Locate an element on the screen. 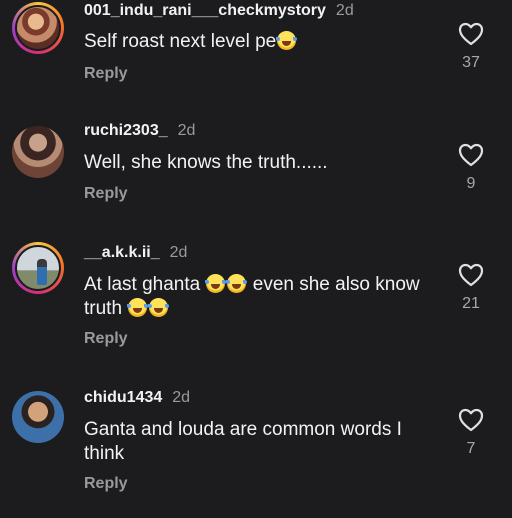  comment-username: 001_indu_rani___checkmystory 2d is located at coordinates (219, 11).